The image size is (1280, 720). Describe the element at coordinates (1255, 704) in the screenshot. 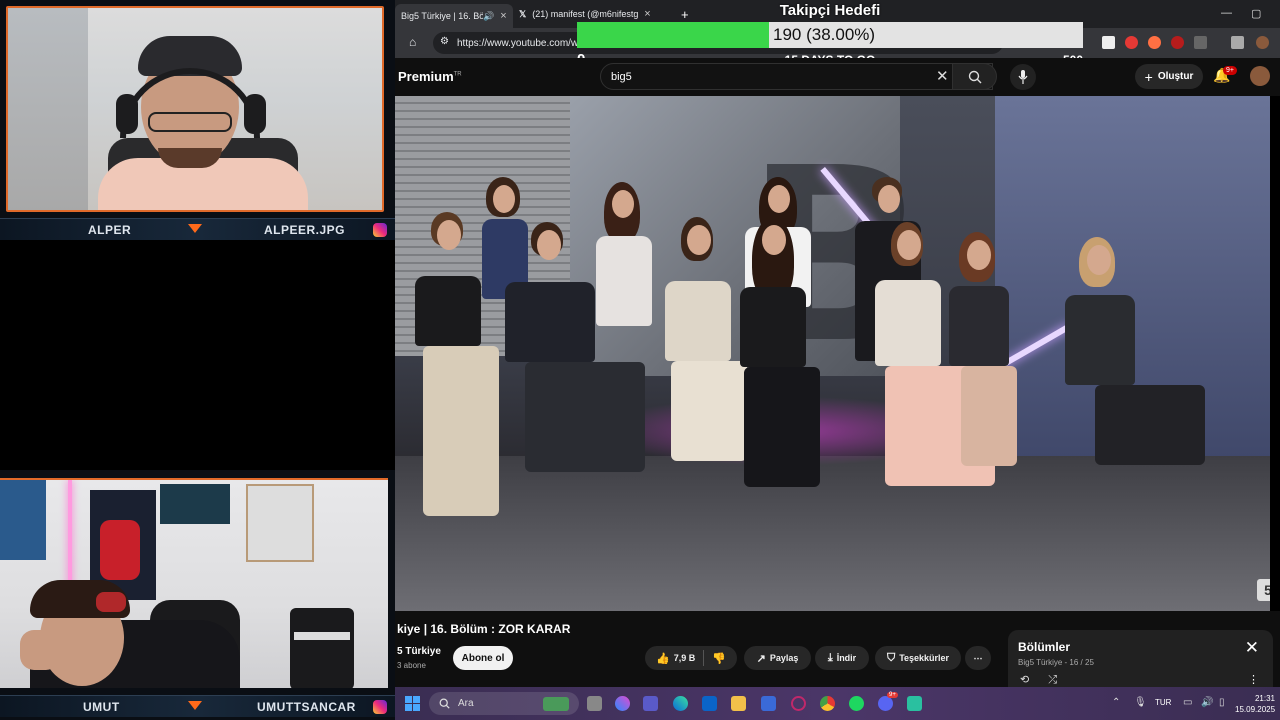

I see `clock: 21:31 15.09.2025` at that location.